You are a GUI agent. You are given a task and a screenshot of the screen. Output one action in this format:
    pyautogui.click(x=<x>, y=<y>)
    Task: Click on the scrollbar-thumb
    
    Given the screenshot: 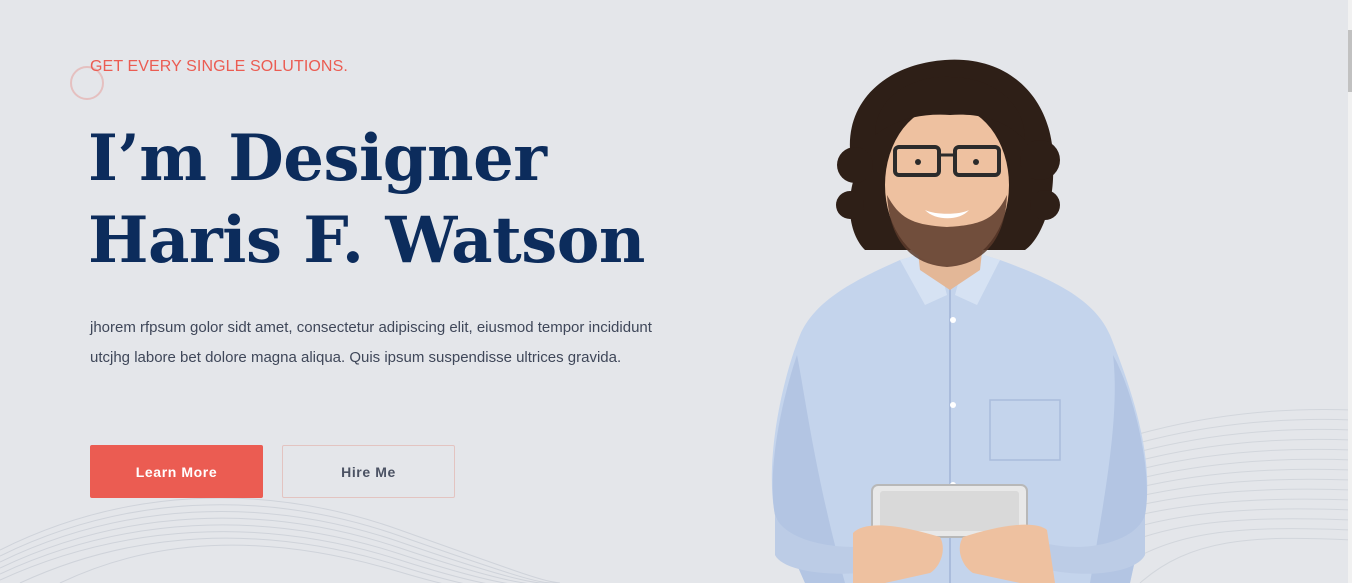 What is the action you would take?
    pyautogui.click(x=1350, y=61)
    